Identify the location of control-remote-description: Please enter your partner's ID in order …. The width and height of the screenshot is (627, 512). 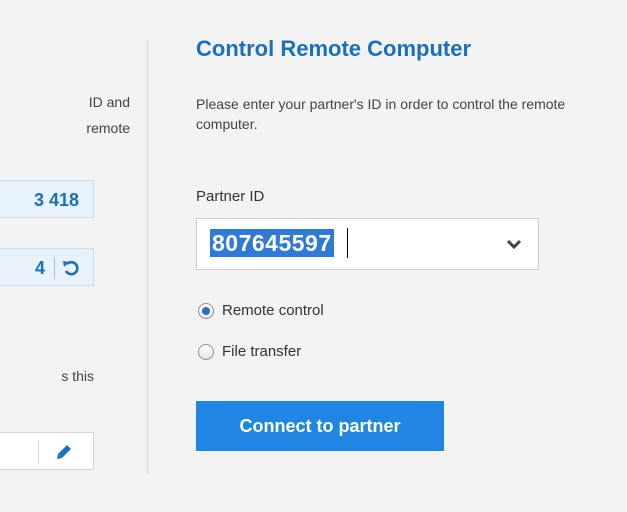
(381, 114).